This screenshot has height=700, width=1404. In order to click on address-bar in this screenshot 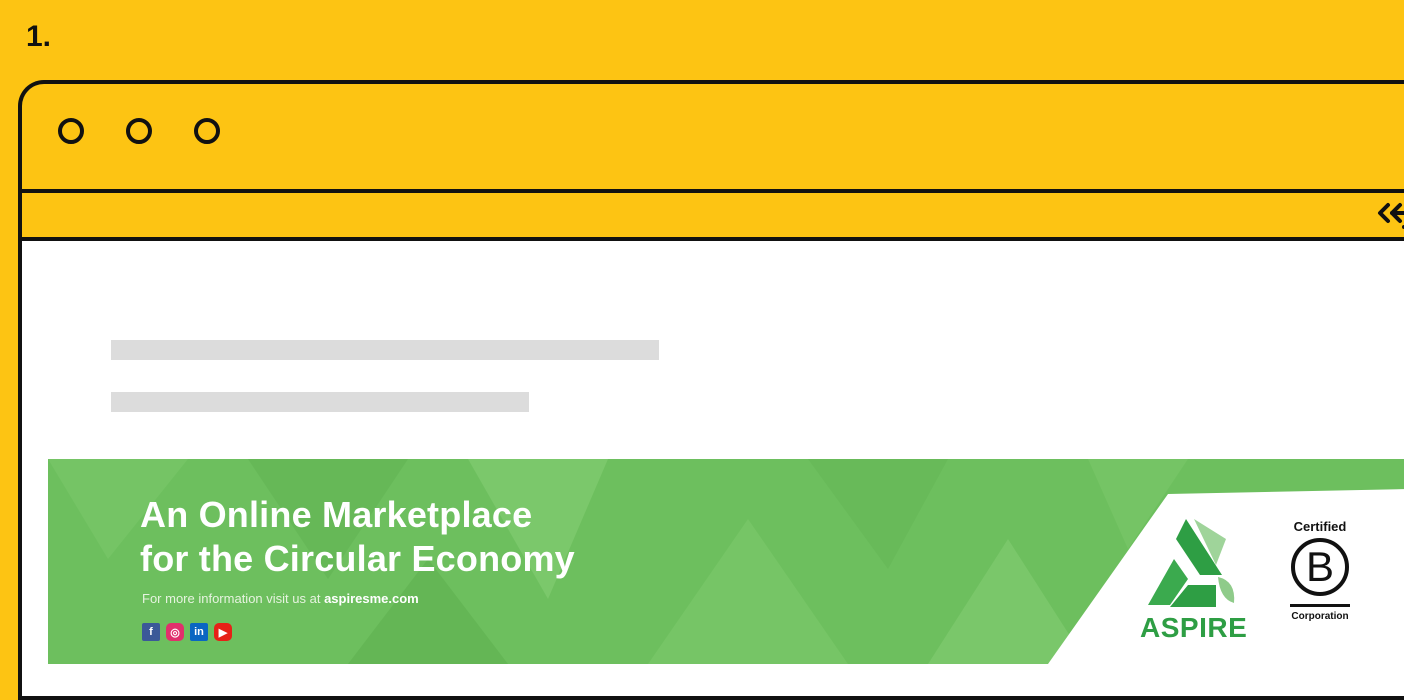, I will do `click(713, 217)`.